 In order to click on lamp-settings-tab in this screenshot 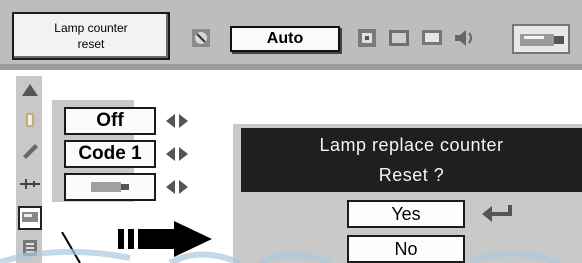, I will do `click(541, 39)`.